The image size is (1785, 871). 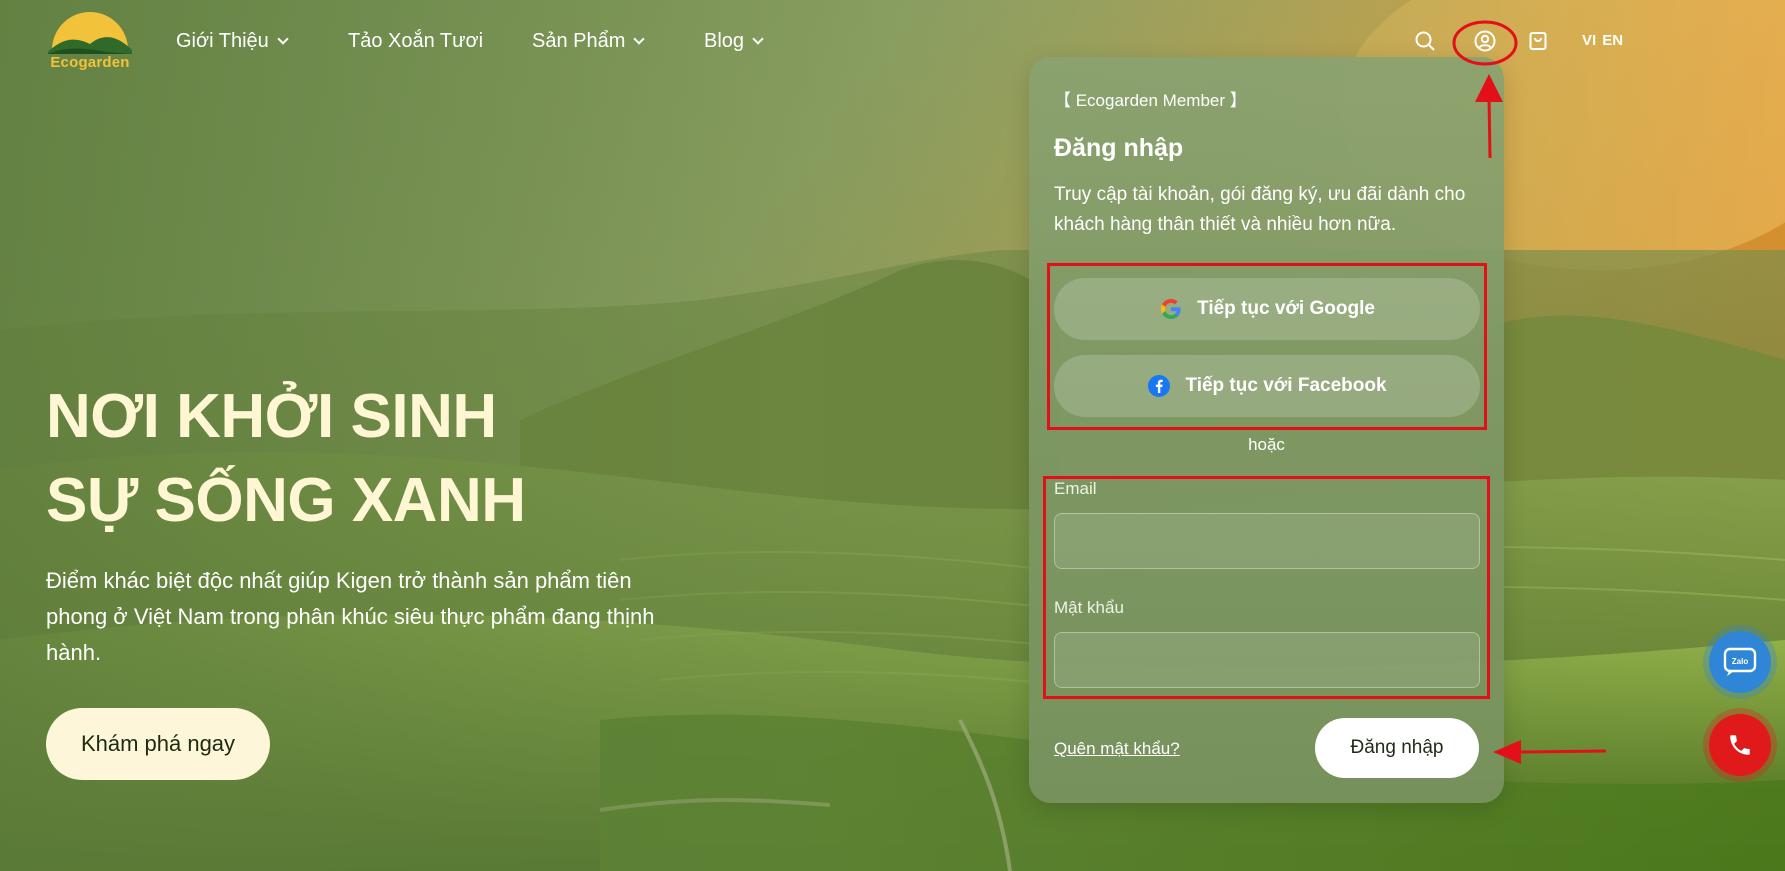 What do you see at coordinates (90, 33) in the screenshot?
I see `logo-mountain-icon` at bounding box center [90, 33].